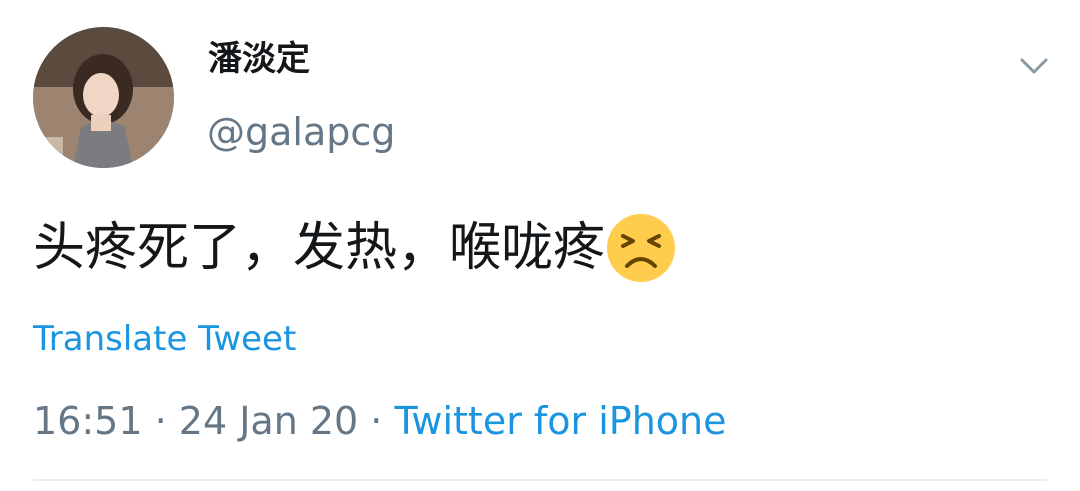 The width and height of the screenshot is (1080, 491). I want to click on tweet-text-container: 头疼死了，发热，喉咙疼, so click(355, 248).